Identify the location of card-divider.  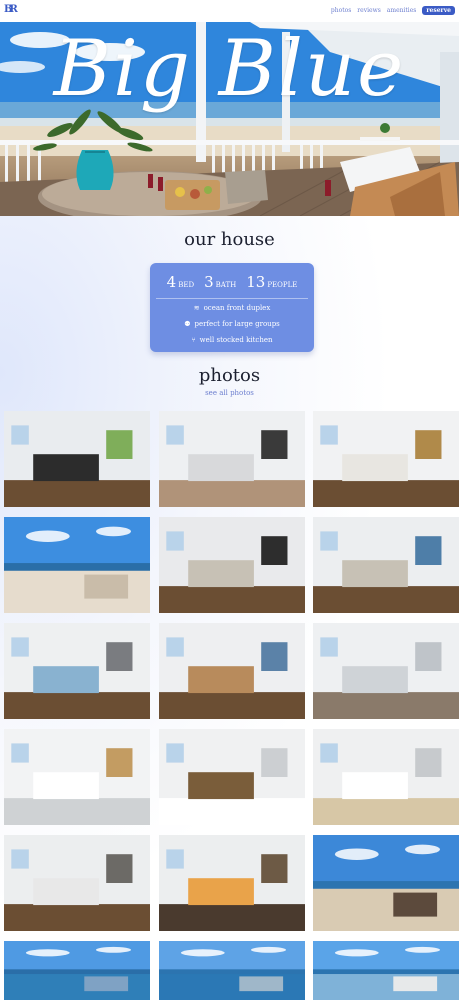
(232, 298).